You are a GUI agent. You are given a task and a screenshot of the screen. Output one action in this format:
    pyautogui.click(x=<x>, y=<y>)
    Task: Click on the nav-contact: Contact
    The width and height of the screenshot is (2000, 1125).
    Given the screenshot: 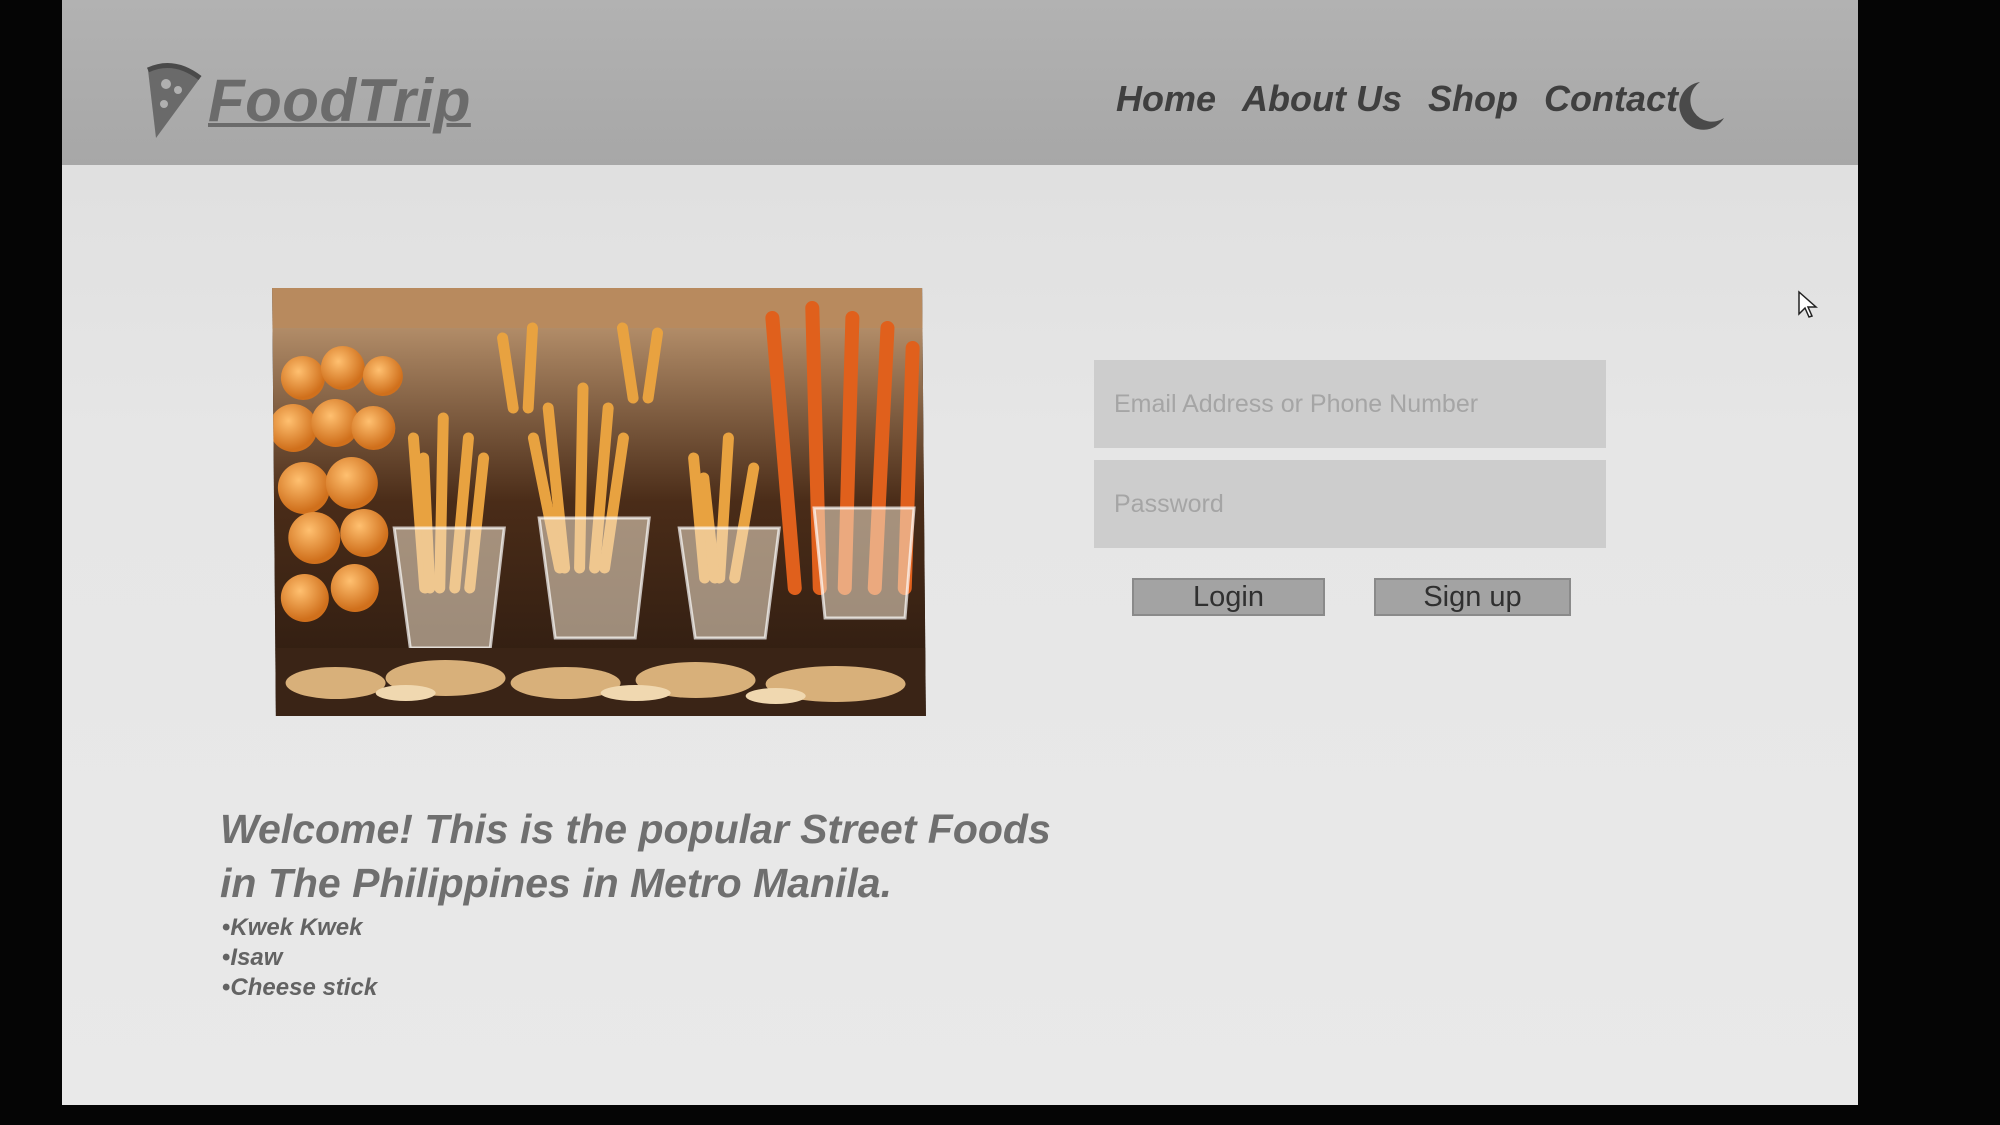 What is the action you would take?
    pyautogui.click(x=1611, y=99)
    